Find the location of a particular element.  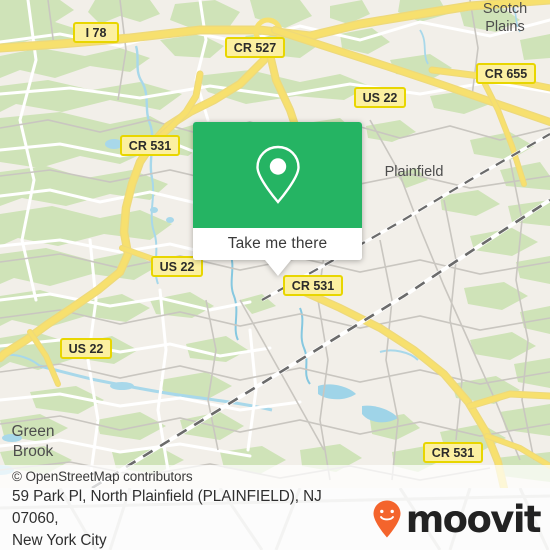

road-shield-cr-531-center: CR 531 is located at coordinates (313, 285).